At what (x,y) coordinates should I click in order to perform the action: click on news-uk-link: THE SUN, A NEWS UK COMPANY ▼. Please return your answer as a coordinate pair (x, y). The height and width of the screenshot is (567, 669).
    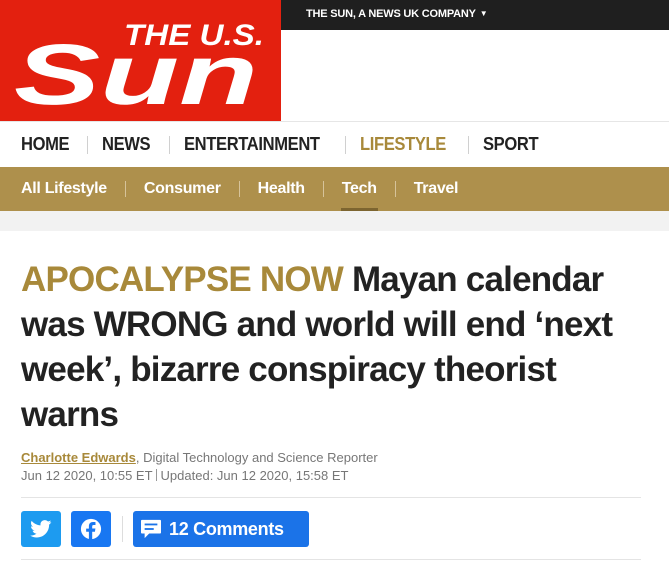
    Looking at the image, I should click on (397, 14).